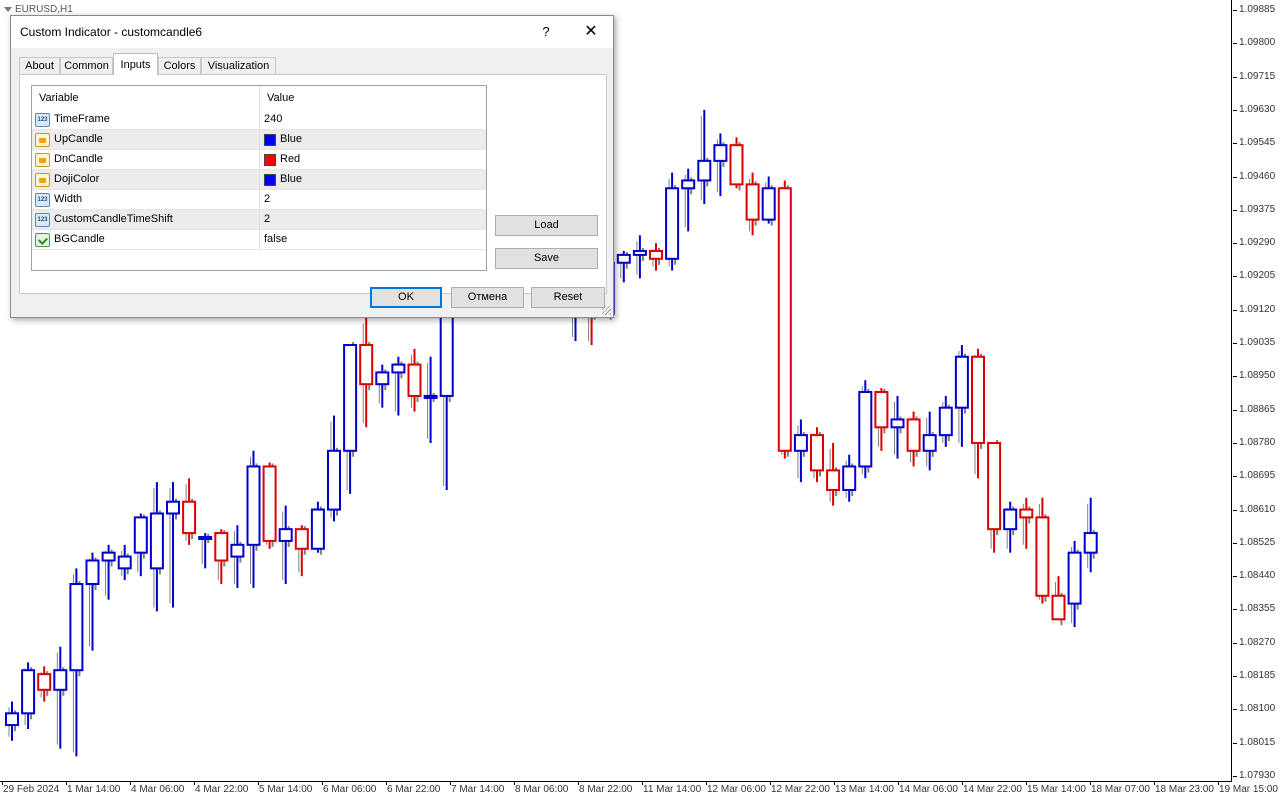 The height and width of the screenshot is (800, 1280). I want to click on chart-symbol-title: EURUSD,H1, so click(38, 9).